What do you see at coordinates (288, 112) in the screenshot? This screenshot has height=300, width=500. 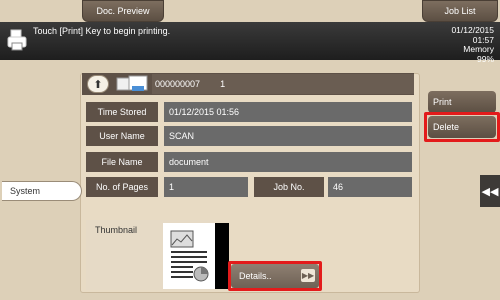 I see `time-stored-value: 01/12/2015 01:56` at bounding box center [288, 112].